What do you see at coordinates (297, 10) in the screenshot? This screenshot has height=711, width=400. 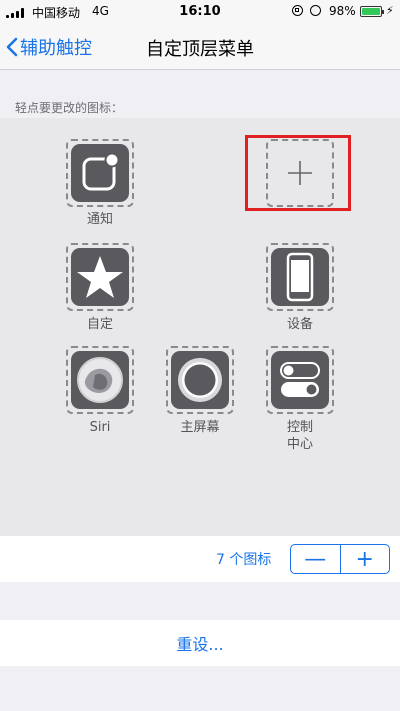 I see `orientation-lock-icon` at bounding box center [297, 10].